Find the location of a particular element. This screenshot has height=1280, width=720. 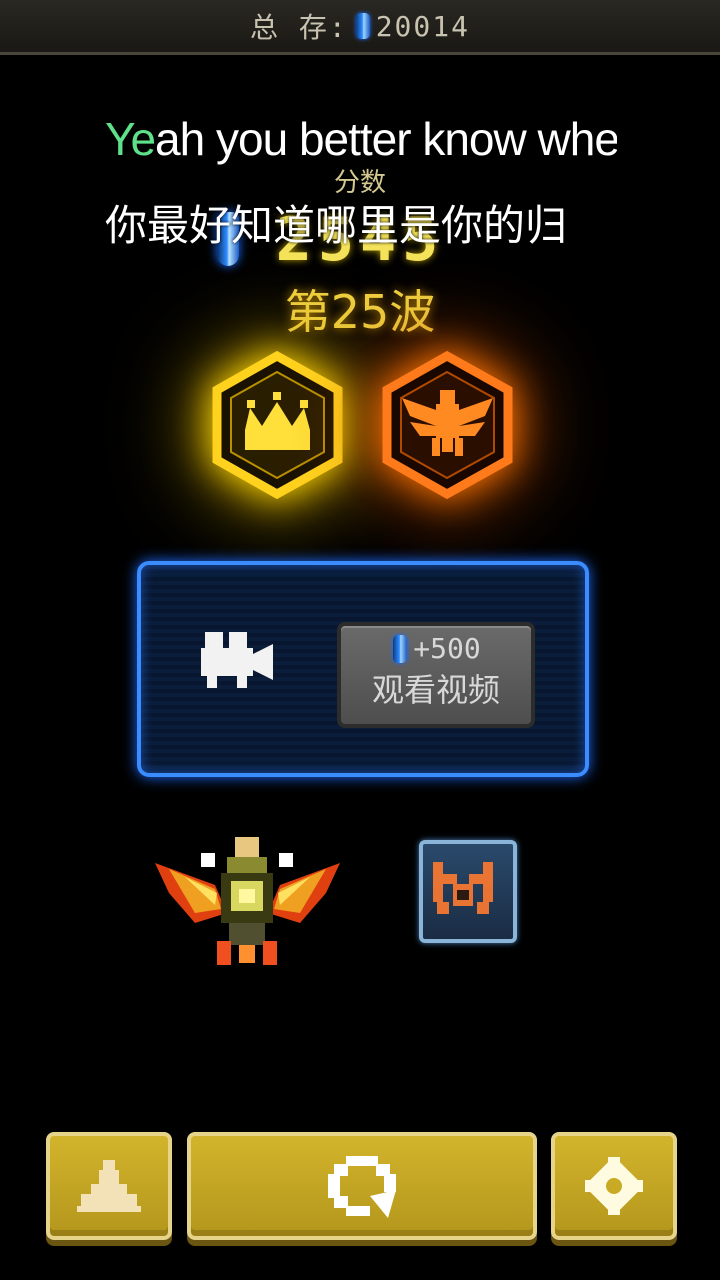

watch-video-label: 观看视频 is located at coordinates (435, 690).